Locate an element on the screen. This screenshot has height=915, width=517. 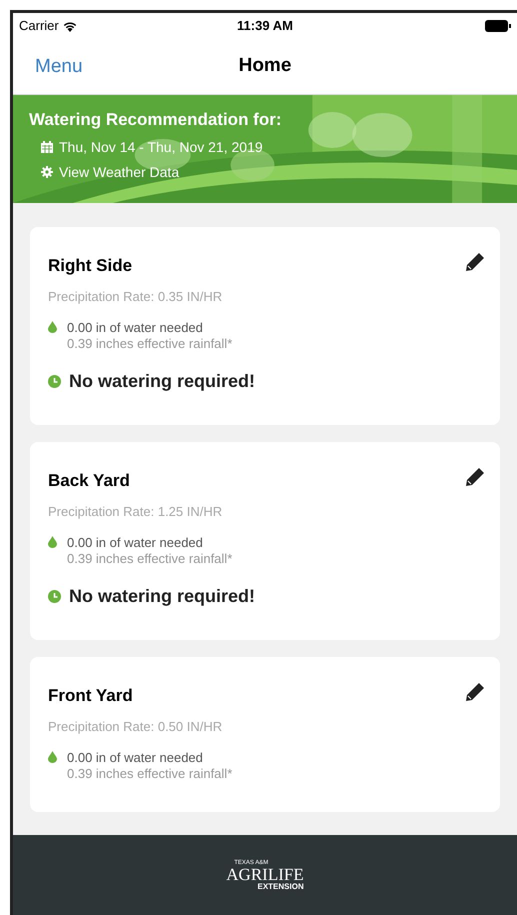
precipitation-rate: Precipitation Rate: 0.35 IN/HR is located at coordinates (136, 297).